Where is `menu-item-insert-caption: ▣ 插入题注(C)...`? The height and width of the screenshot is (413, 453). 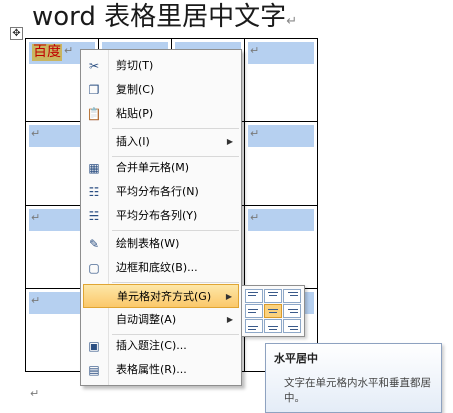 menu-item-insert-caption: ▣ 插入题注(C)... is located at coordinates (161, 346).